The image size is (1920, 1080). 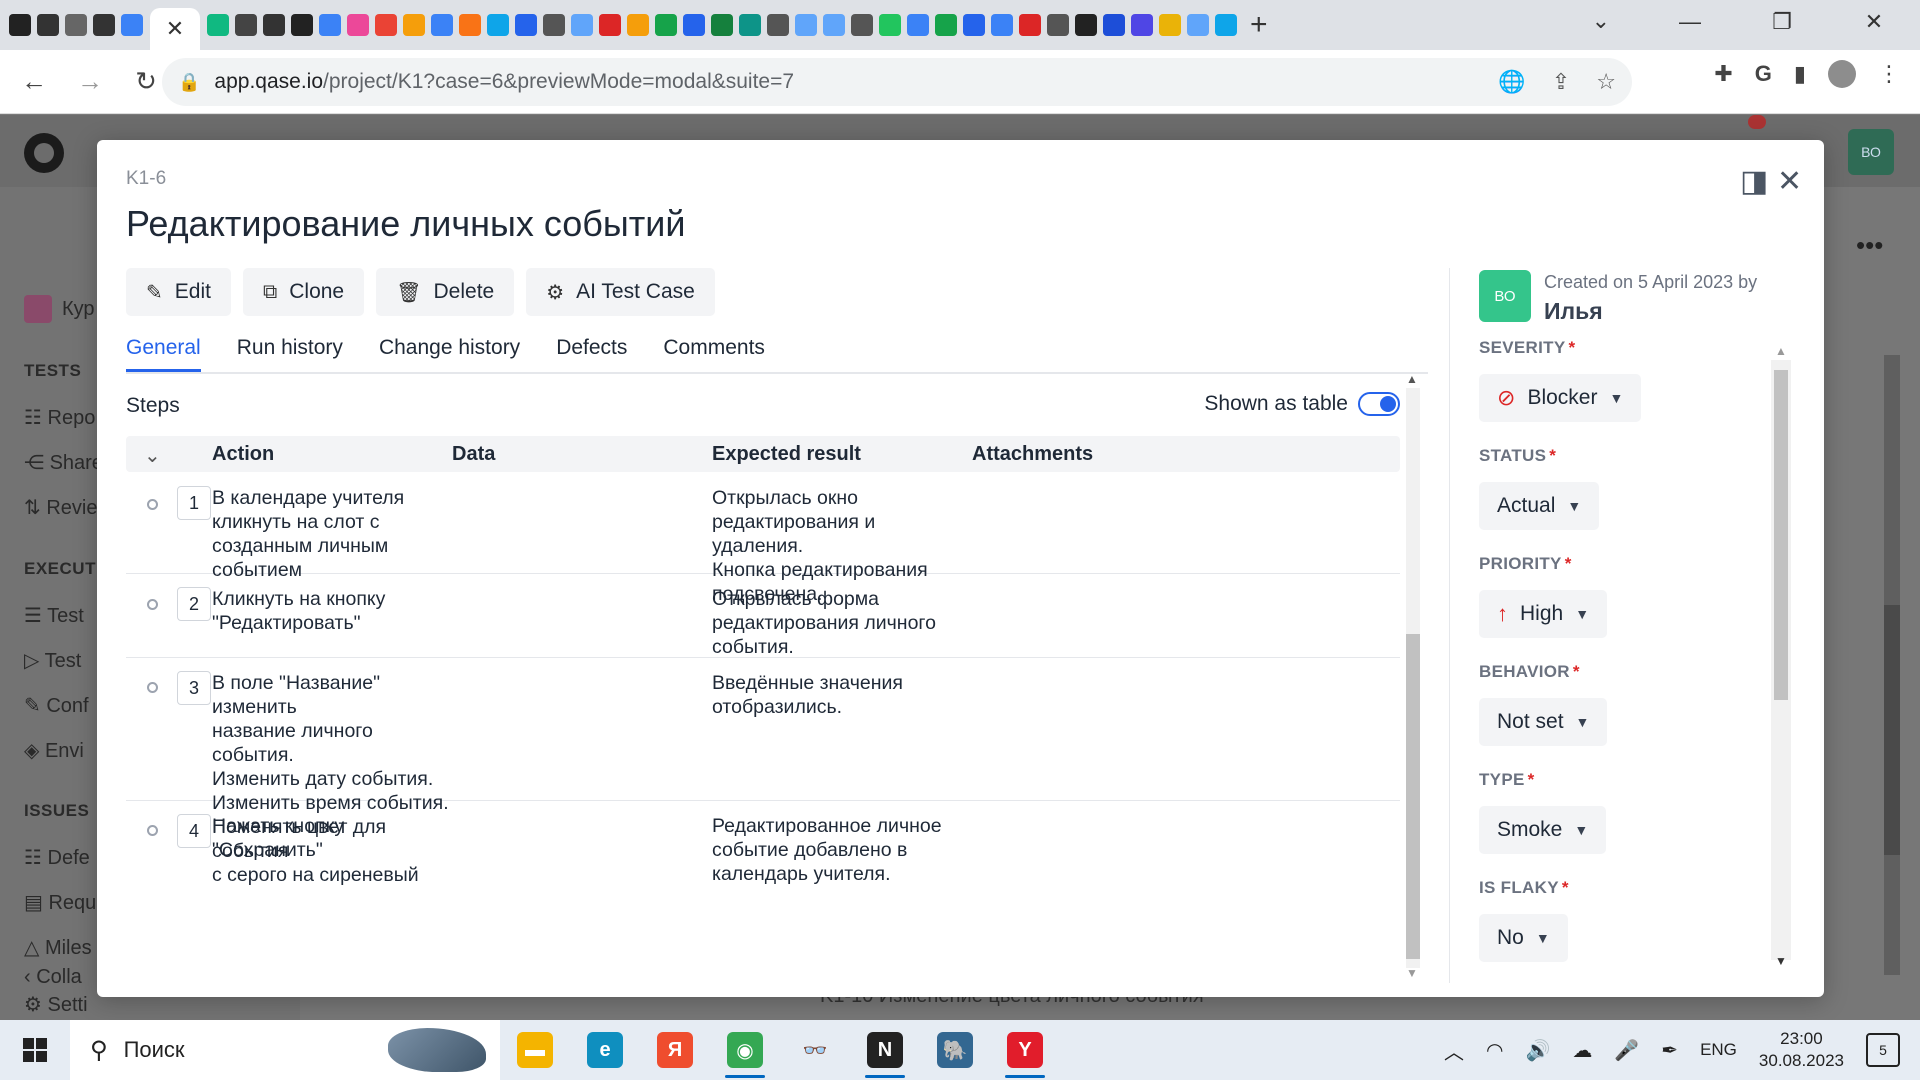 I want to click on delete-button: 🗑 Delete, so click(x=445, y=292).